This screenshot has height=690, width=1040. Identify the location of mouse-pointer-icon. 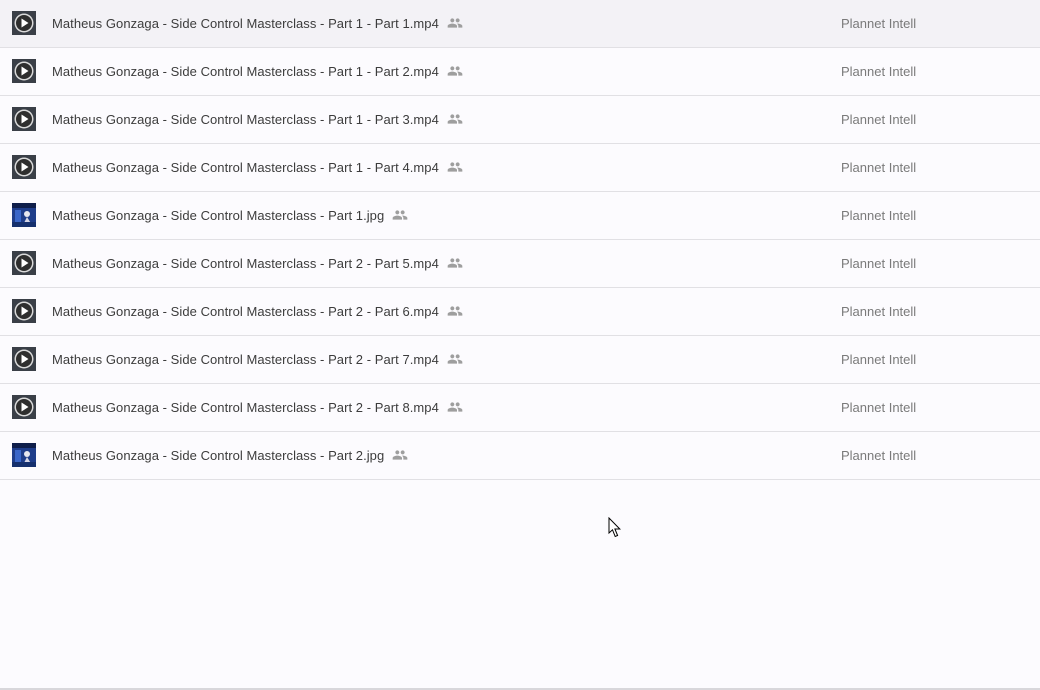
(615, 527).